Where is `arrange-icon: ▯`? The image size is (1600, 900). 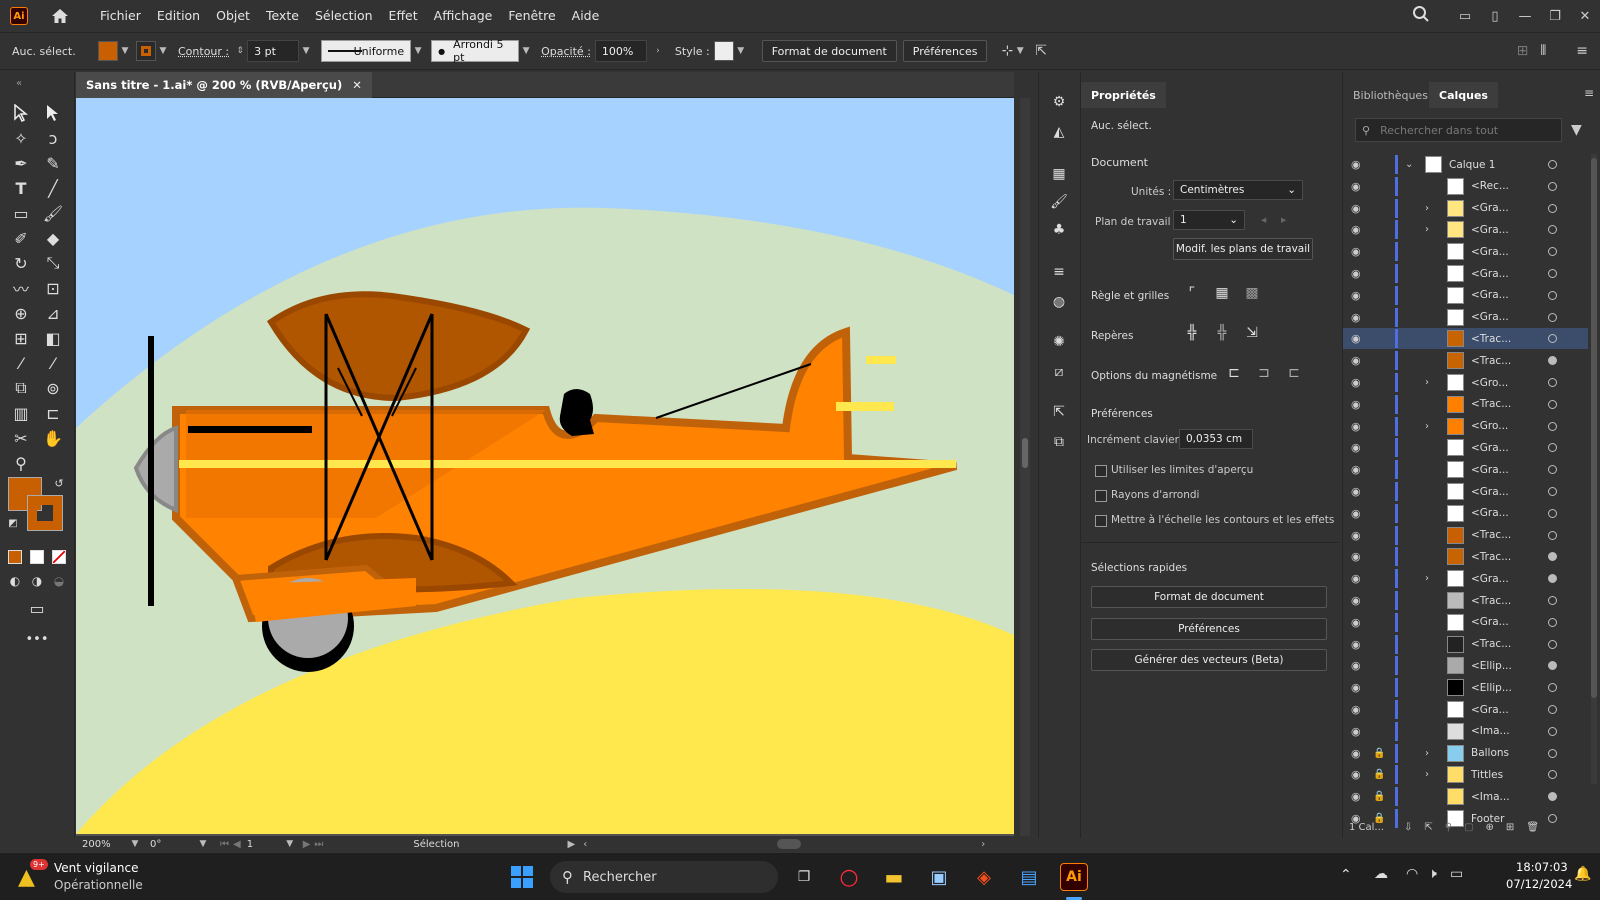
arrange-icon: ▯ is located at coordinates (1495, 16).